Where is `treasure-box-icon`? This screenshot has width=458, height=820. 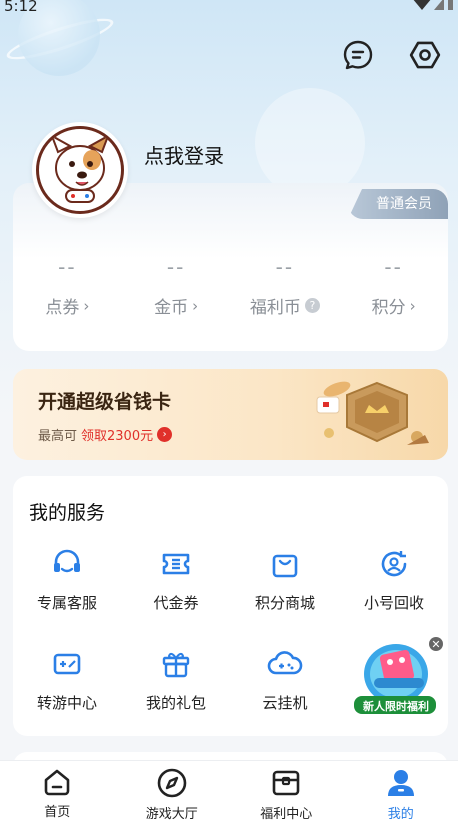
treasure-box-icon is located at coordinates (286, 783).